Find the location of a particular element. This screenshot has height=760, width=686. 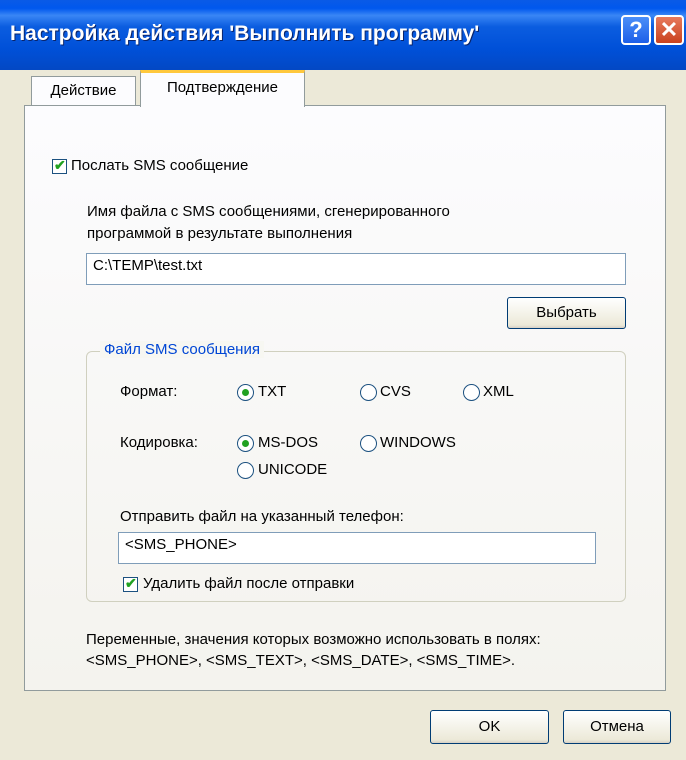

close-icon: ✕ is located at coordinates (669, 30).